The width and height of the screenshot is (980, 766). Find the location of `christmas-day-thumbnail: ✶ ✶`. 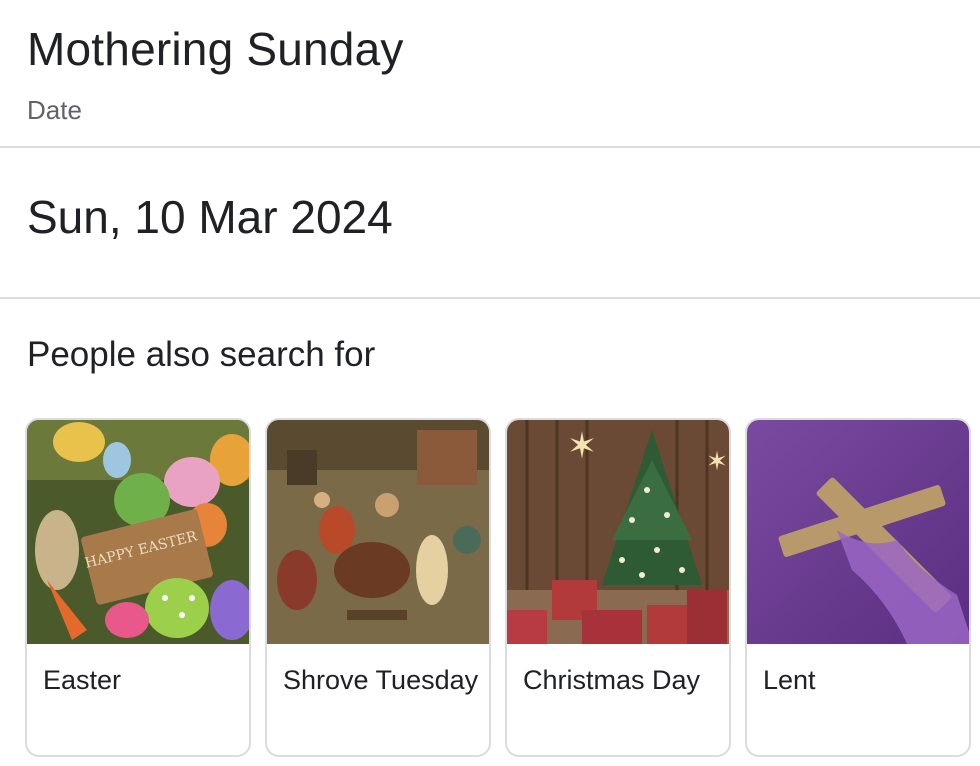

christmas-day-thumbnail: ✶ ✶ is located at coordinates (618, 532).